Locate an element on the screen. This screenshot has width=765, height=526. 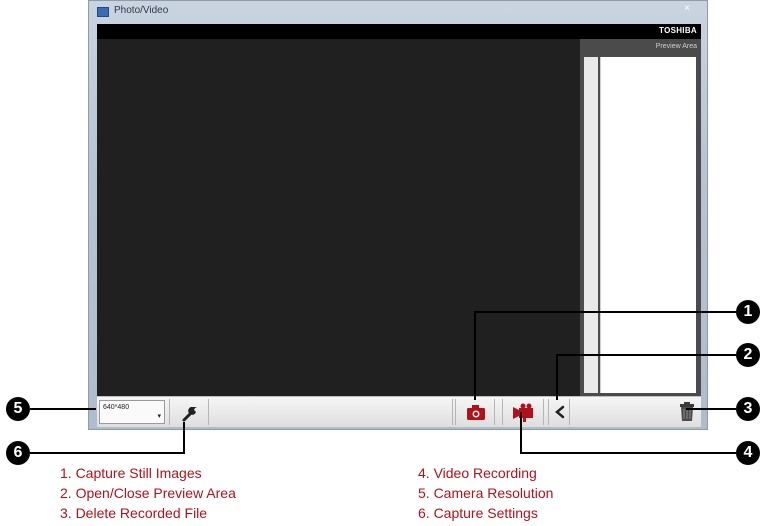
video-camera-icon is located at coordinates (523, 412).